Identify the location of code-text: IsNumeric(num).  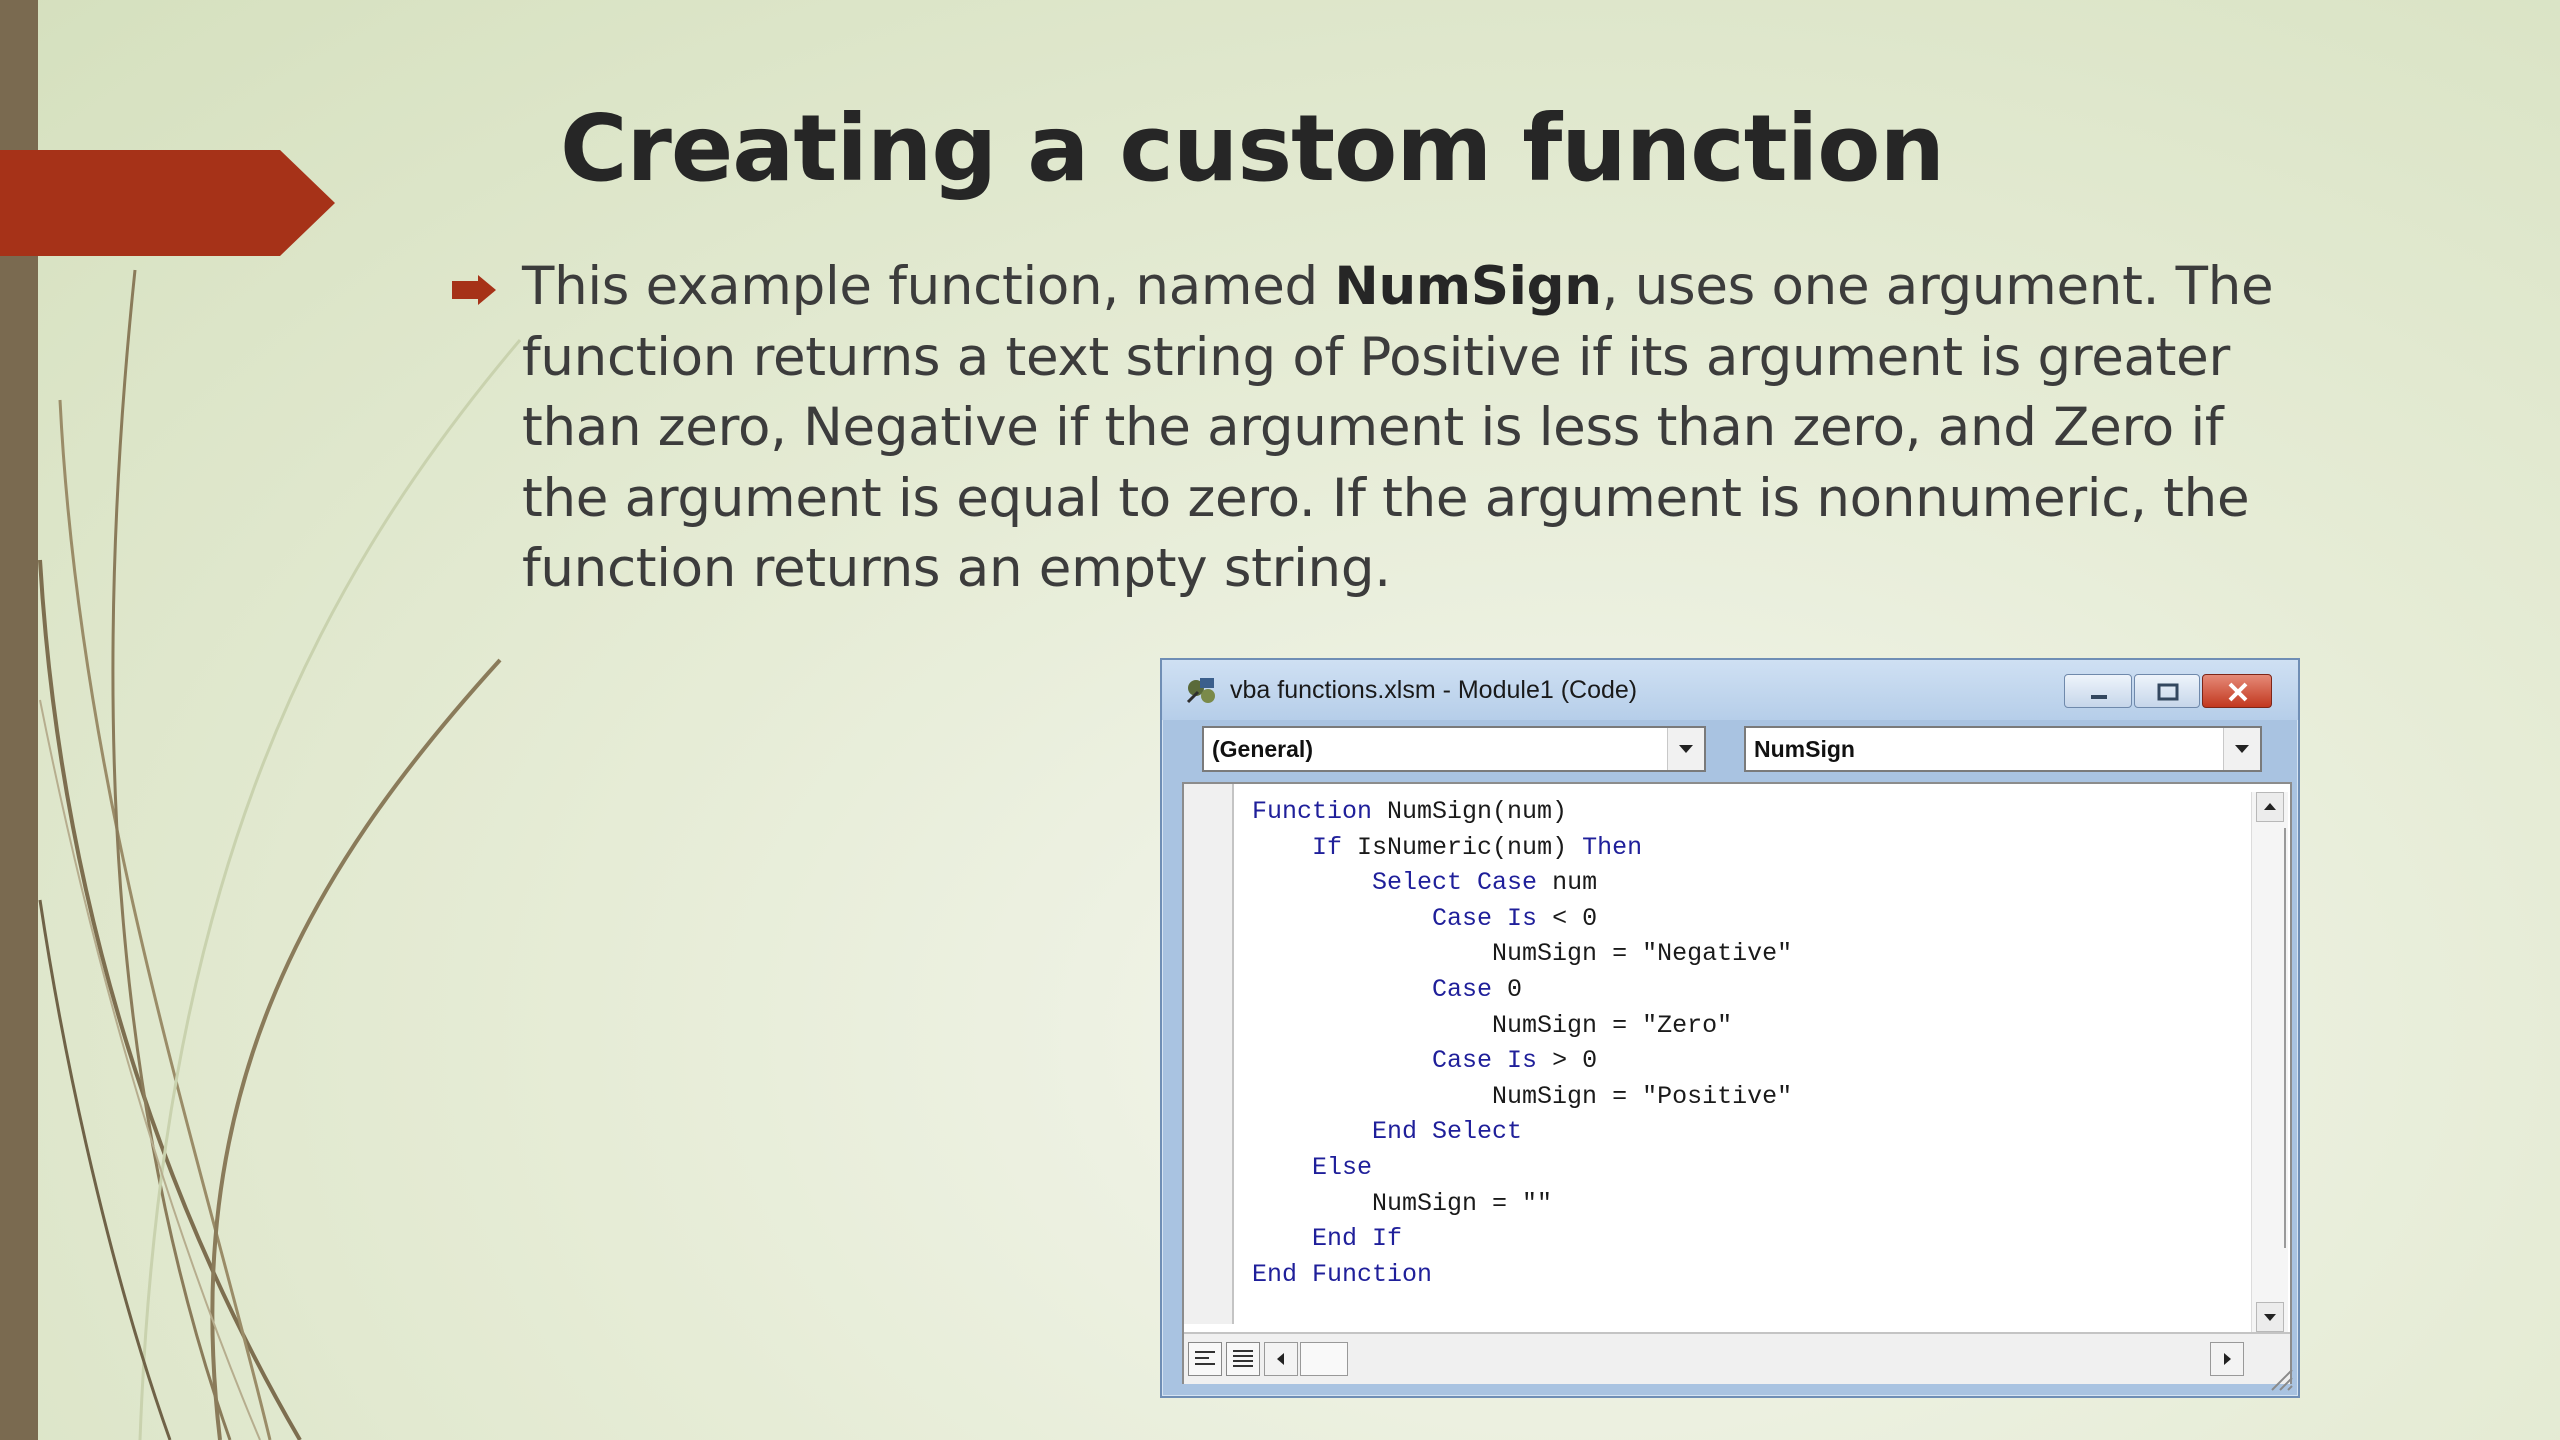
(1462, 847).